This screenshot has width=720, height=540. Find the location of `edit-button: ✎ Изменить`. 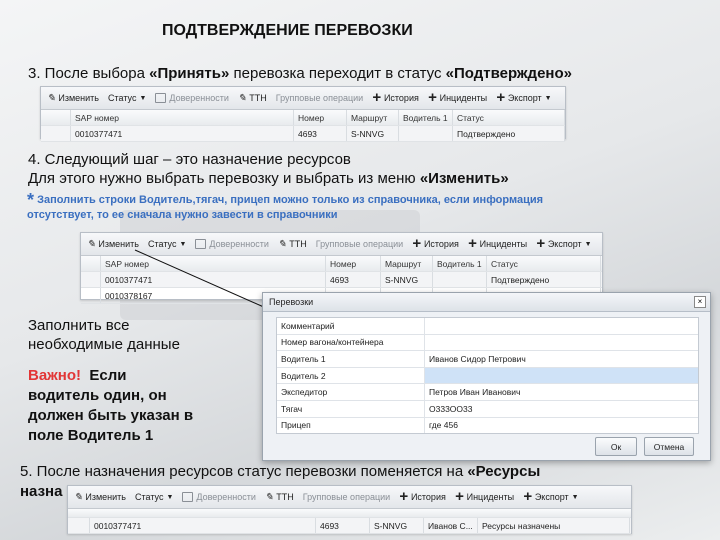

edit-button: ✎ Изменить is located at coordinates (100, 497).